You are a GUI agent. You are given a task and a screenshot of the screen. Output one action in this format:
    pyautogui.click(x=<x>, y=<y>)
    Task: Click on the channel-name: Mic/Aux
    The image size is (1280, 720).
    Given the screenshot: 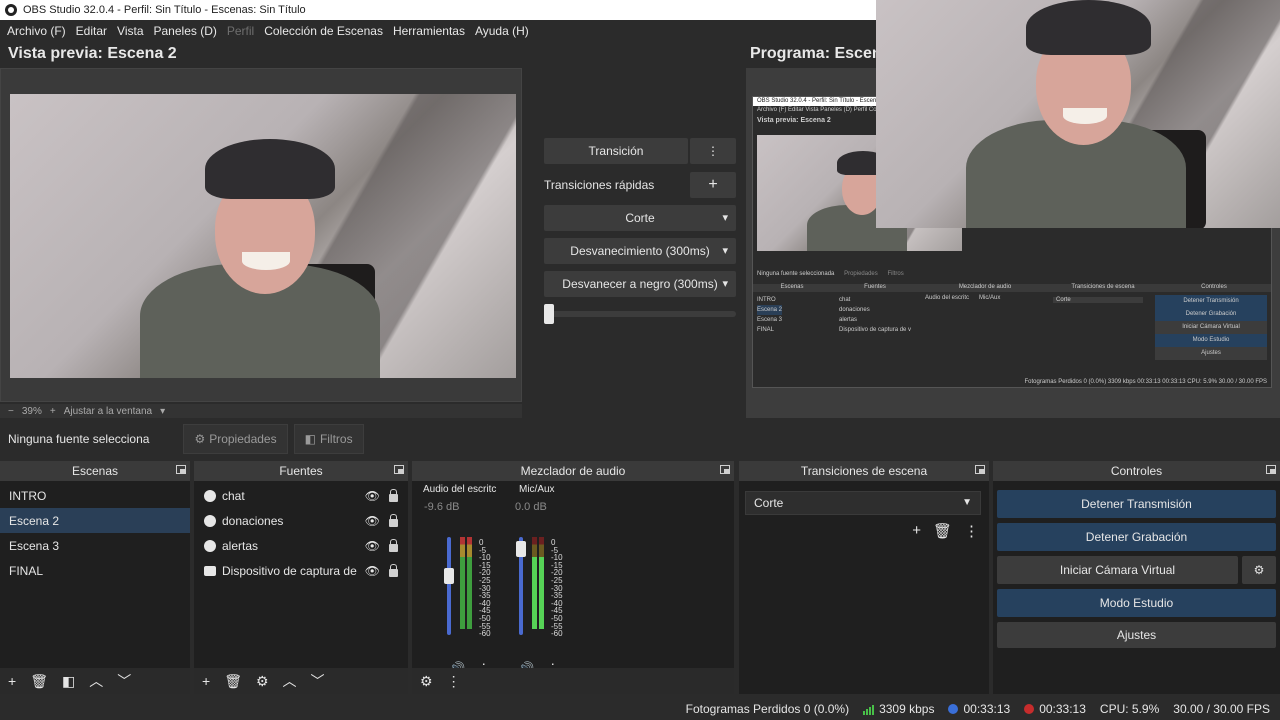 What is the action you would take?
    pyautogui.click(x=537, y=489)
    